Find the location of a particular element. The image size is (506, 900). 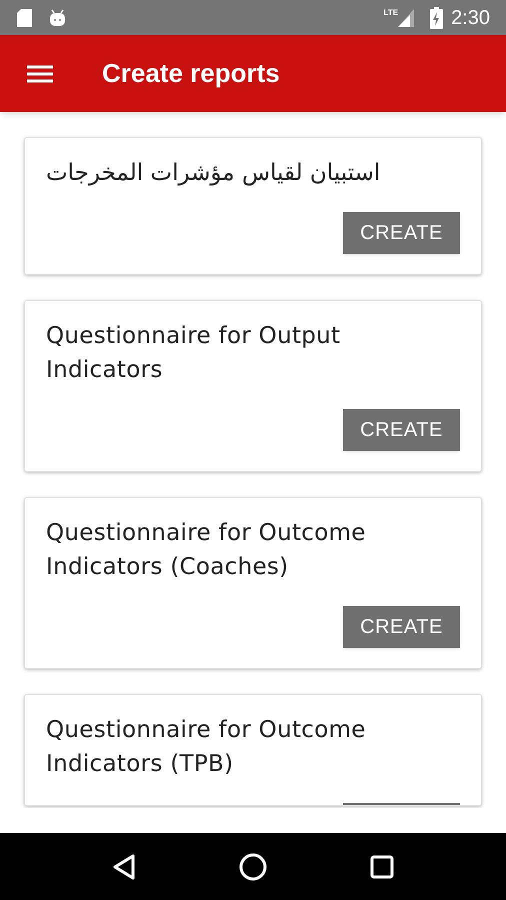

sd-card-icon is located at coordinates (24, 18).